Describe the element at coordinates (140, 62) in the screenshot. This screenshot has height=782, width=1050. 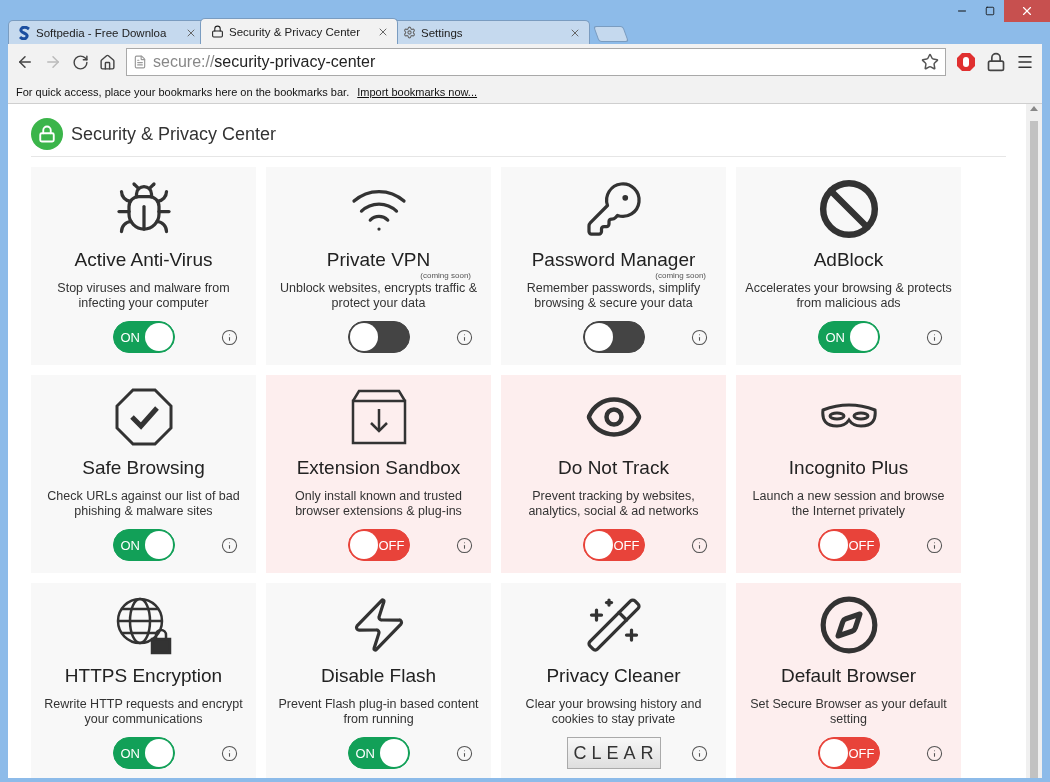
I see `page-icon` at that location.